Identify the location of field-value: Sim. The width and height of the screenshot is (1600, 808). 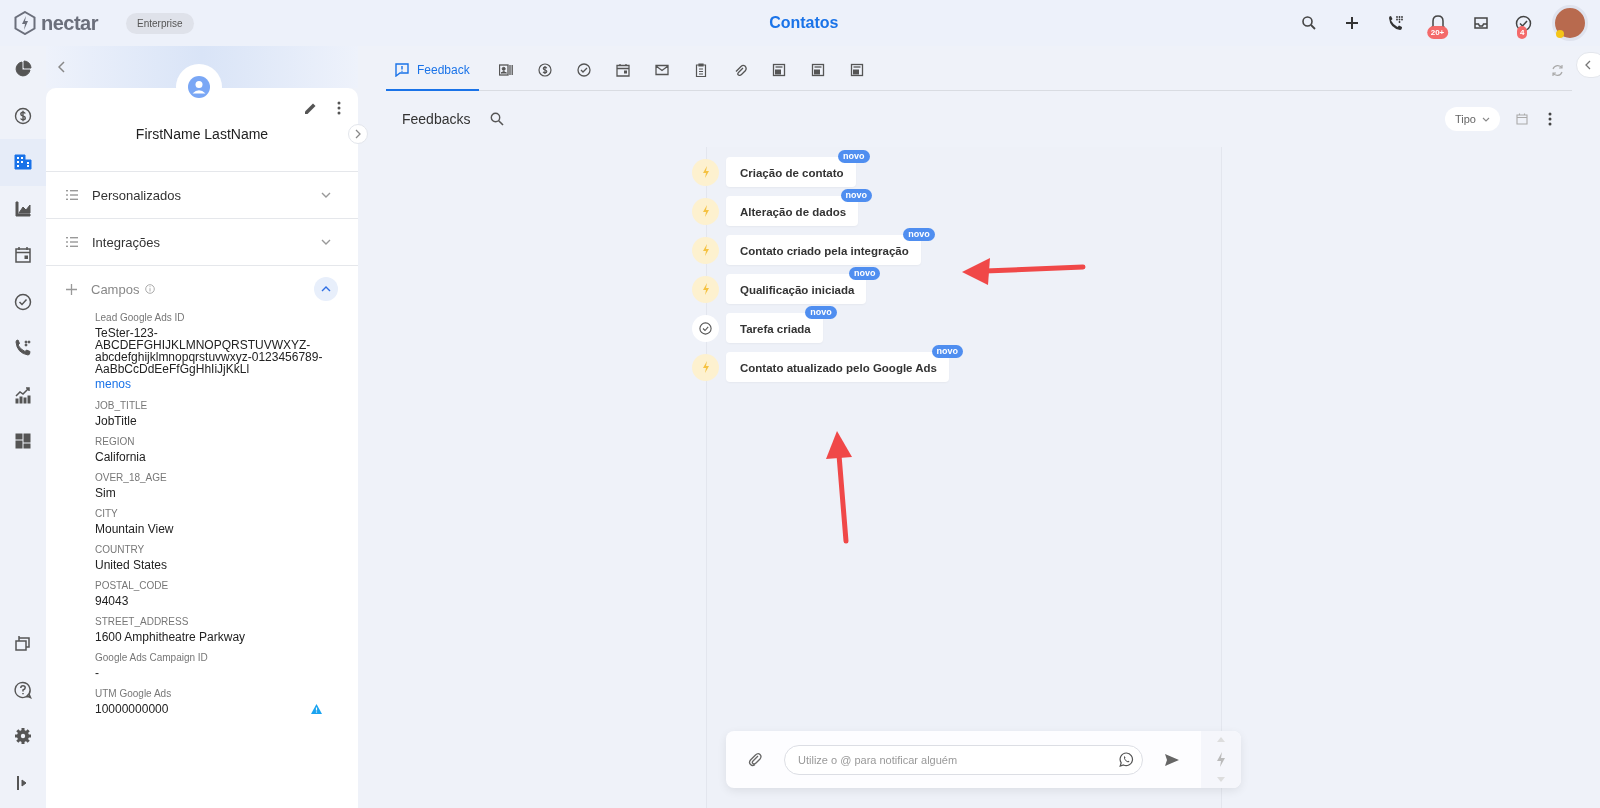
(105, 493).